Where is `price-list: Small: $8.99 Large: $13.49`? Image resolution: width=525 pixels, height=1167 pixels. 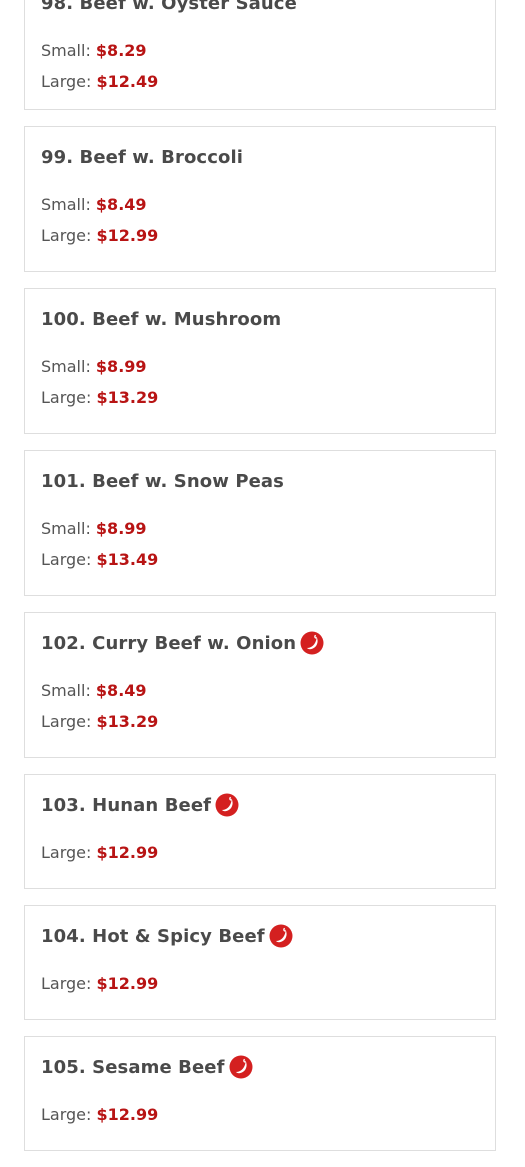
price-list: Small: $8.99 Large: $13.49 is located at coordinates (260, 550).